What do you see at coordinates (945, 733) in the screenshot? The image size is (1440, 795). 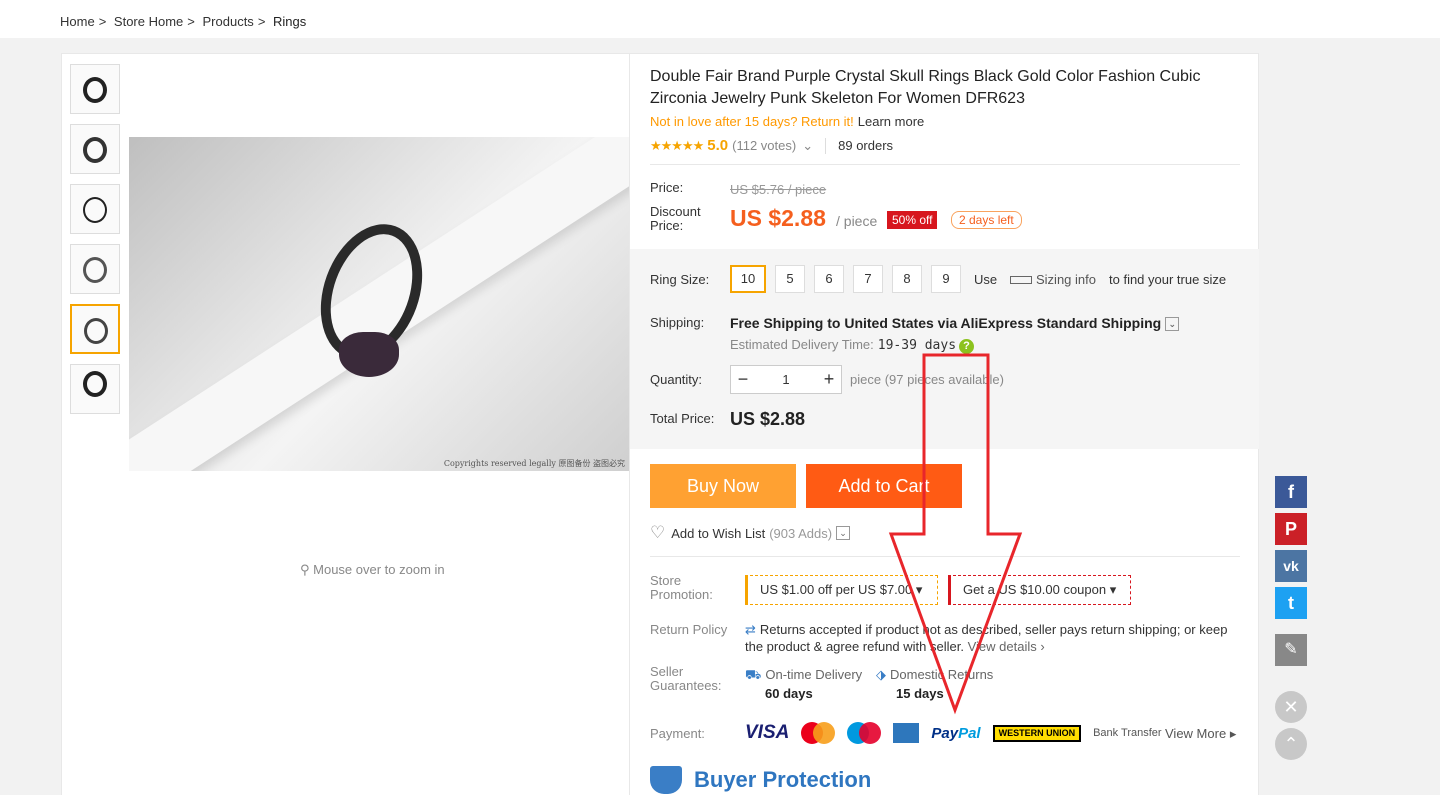 I see `paypal-a: Pay` at bounding box center [945, 733].